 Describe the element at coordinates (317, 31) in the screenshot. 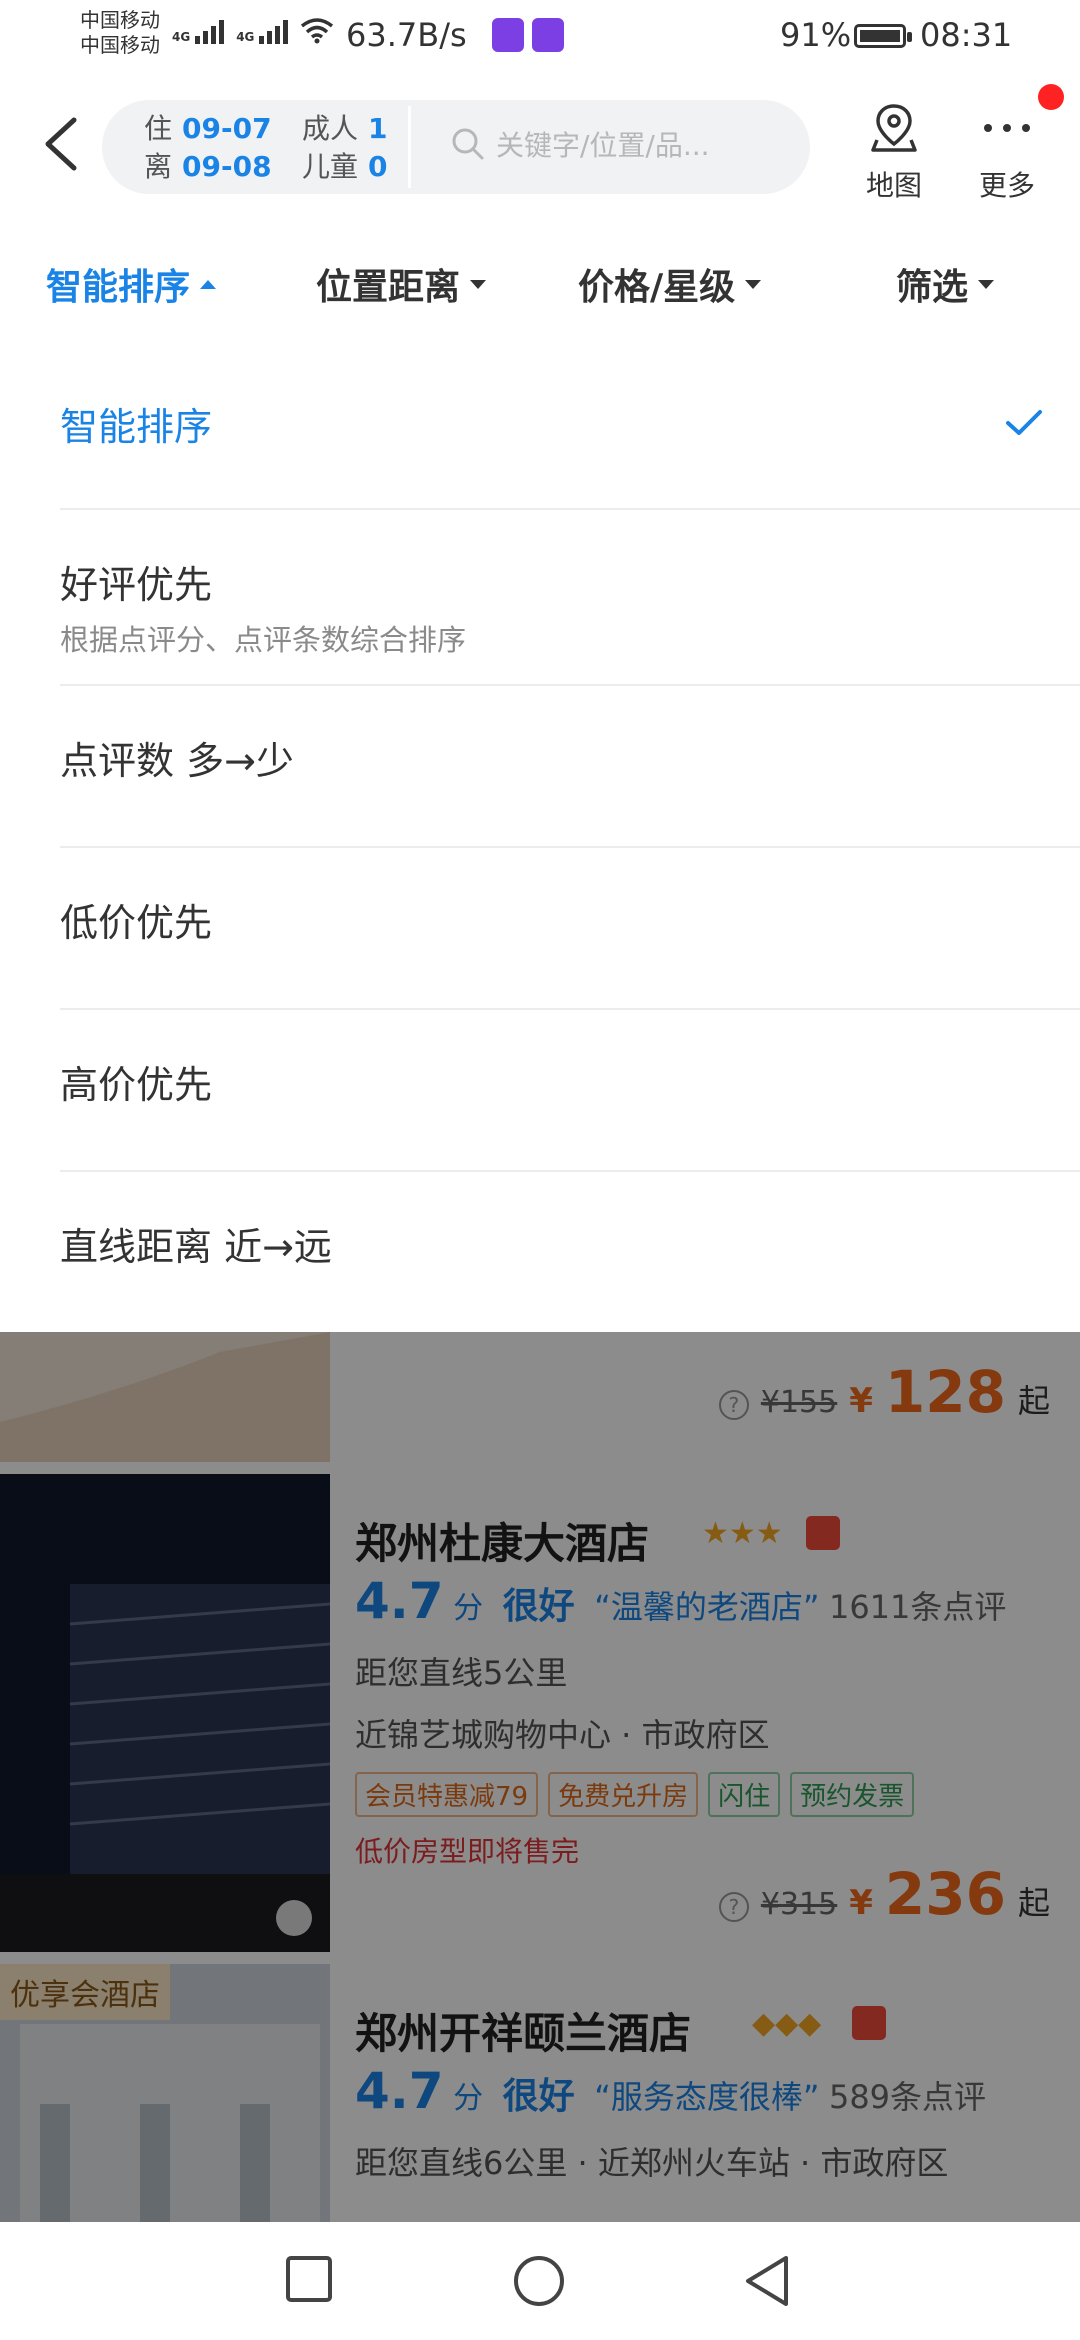

I see `wifi-icon` at that location.